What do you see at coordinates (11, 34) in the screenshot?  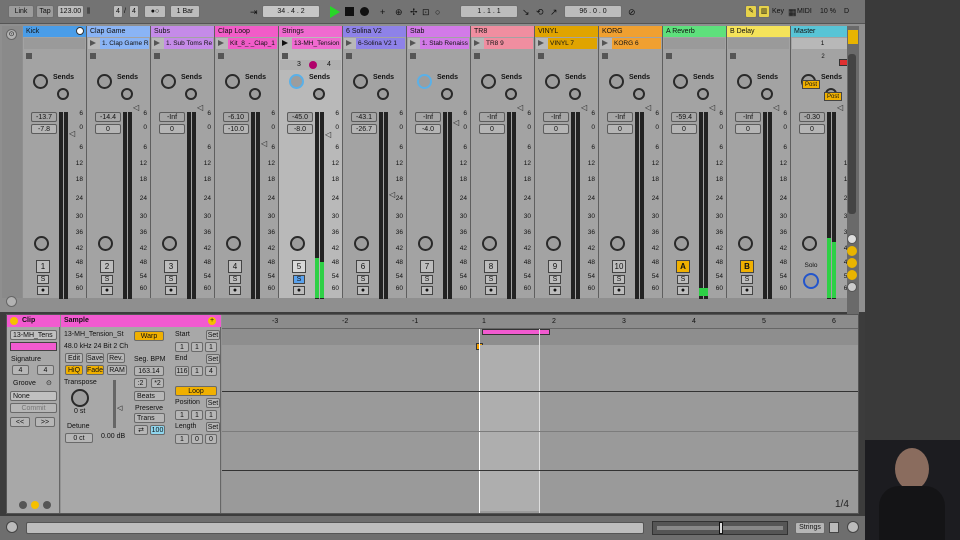 I see `track-io-toggle-icon: ⊙` at bounding box center [11, 34].